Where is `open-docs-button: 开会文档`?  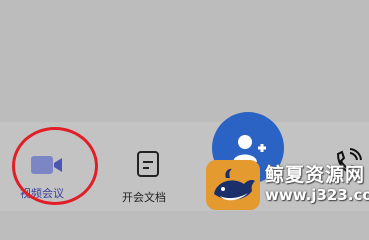 open-docs-button: 开会文档 is located at coordinates (151, 175).